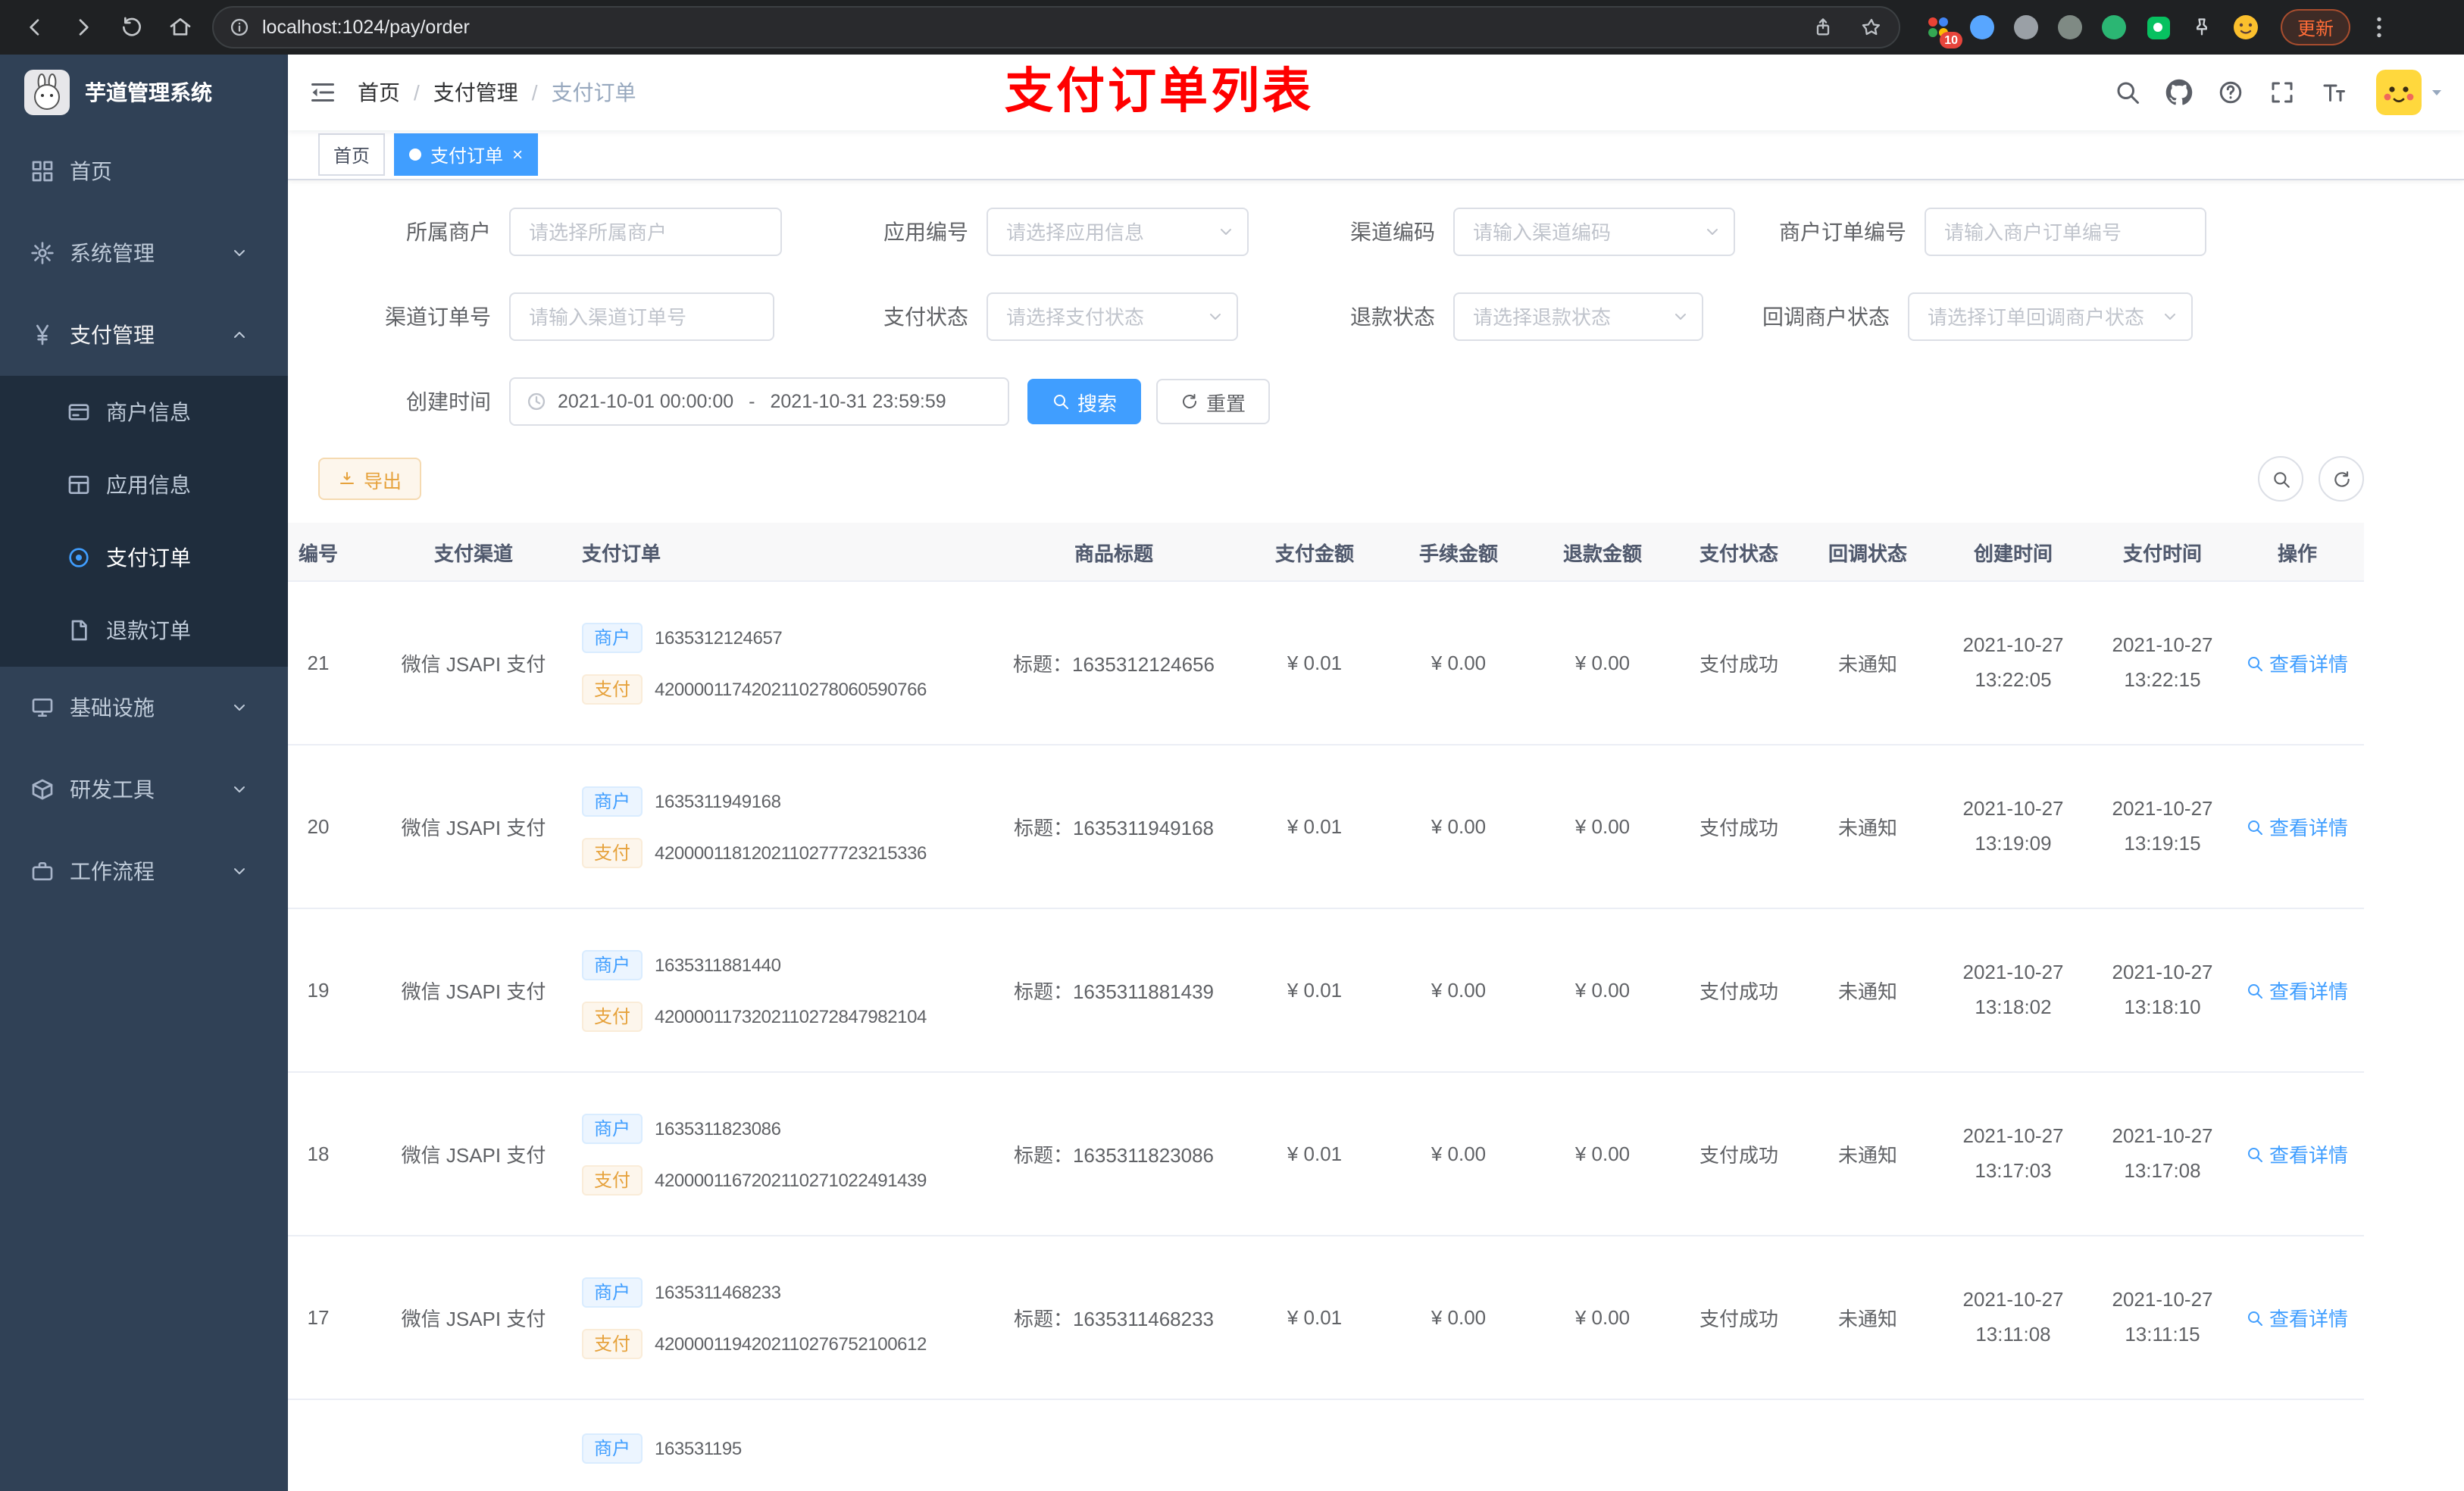 This screenshot has width=2464, height=1491. Describe the element at coordinates (2114, 27) in the screenshot. I see `extension-green-icon` at that location.